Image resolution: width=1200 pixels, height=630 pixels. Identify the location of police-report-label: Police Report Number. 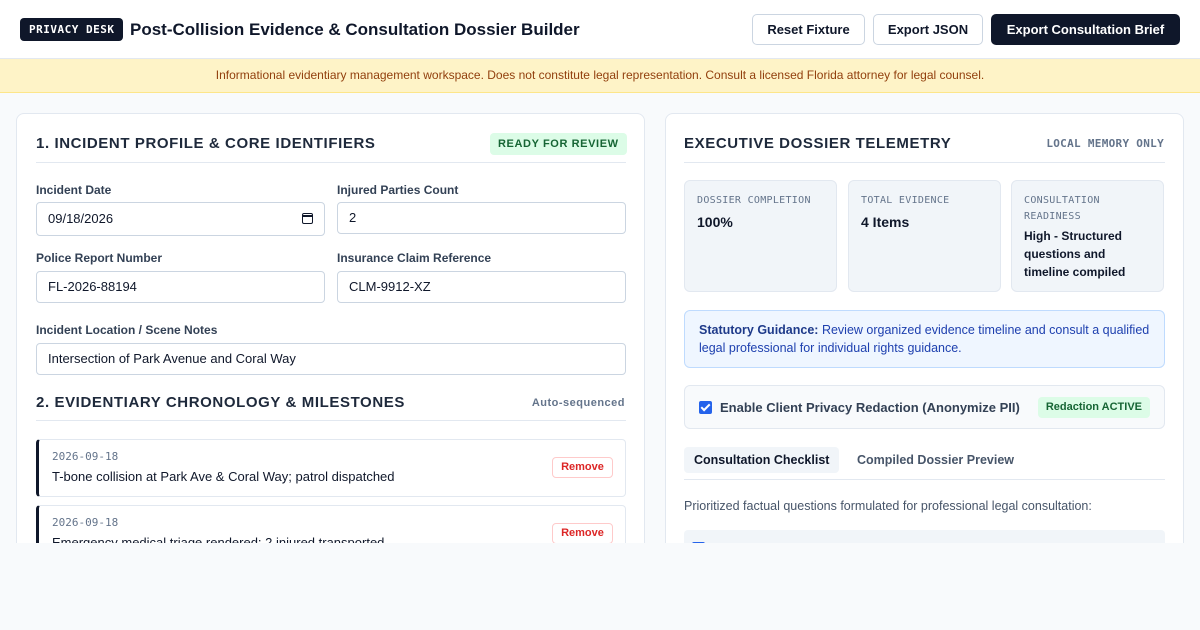
(99, 258).